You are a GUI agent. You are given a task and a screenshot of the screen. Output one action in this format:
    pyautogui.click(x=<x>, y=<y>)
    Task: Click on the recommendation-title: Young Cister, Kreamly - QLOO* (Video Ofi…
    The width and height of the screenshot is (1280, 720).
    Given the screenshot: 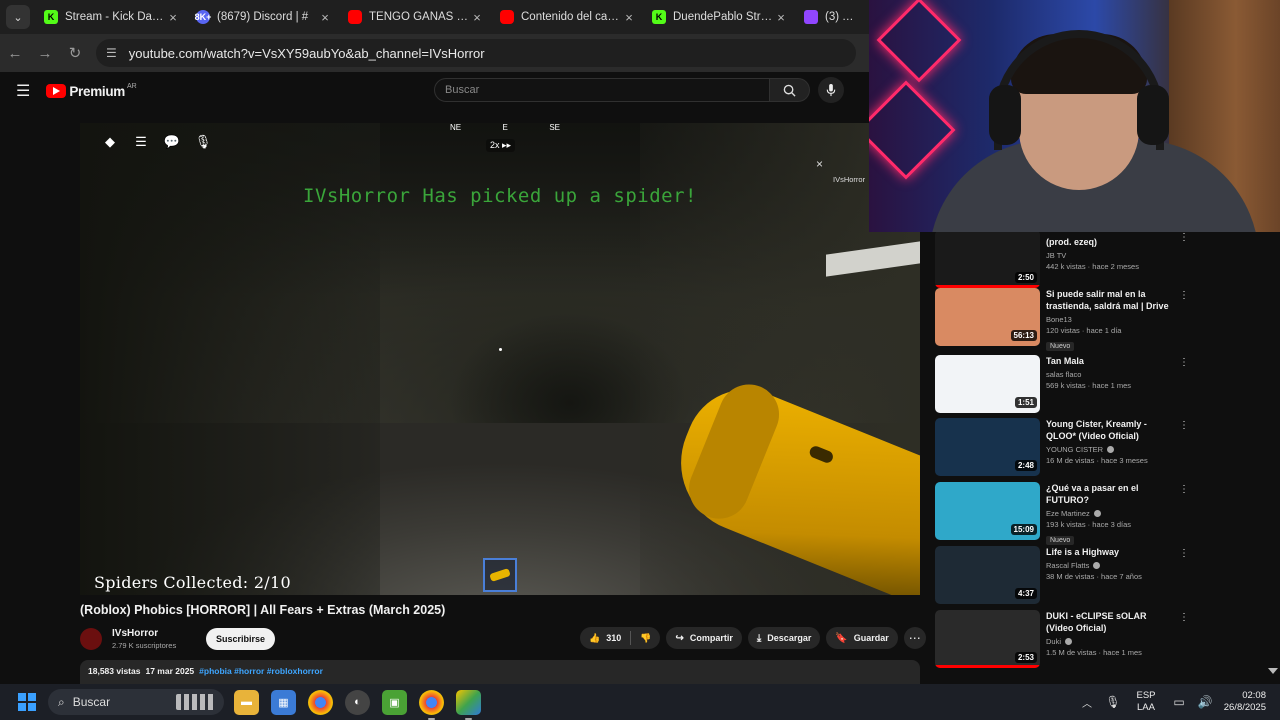 What is the action you would take?
    pyautogui.click(x=1110, y=430)
    